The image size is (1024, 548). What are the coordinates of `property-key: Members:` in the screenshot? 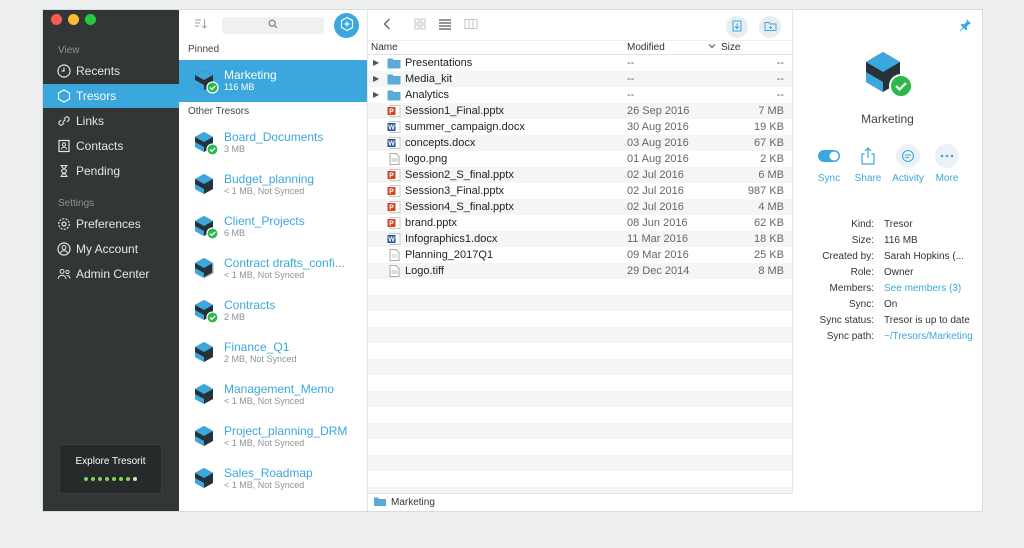 It's located at (851, 288).